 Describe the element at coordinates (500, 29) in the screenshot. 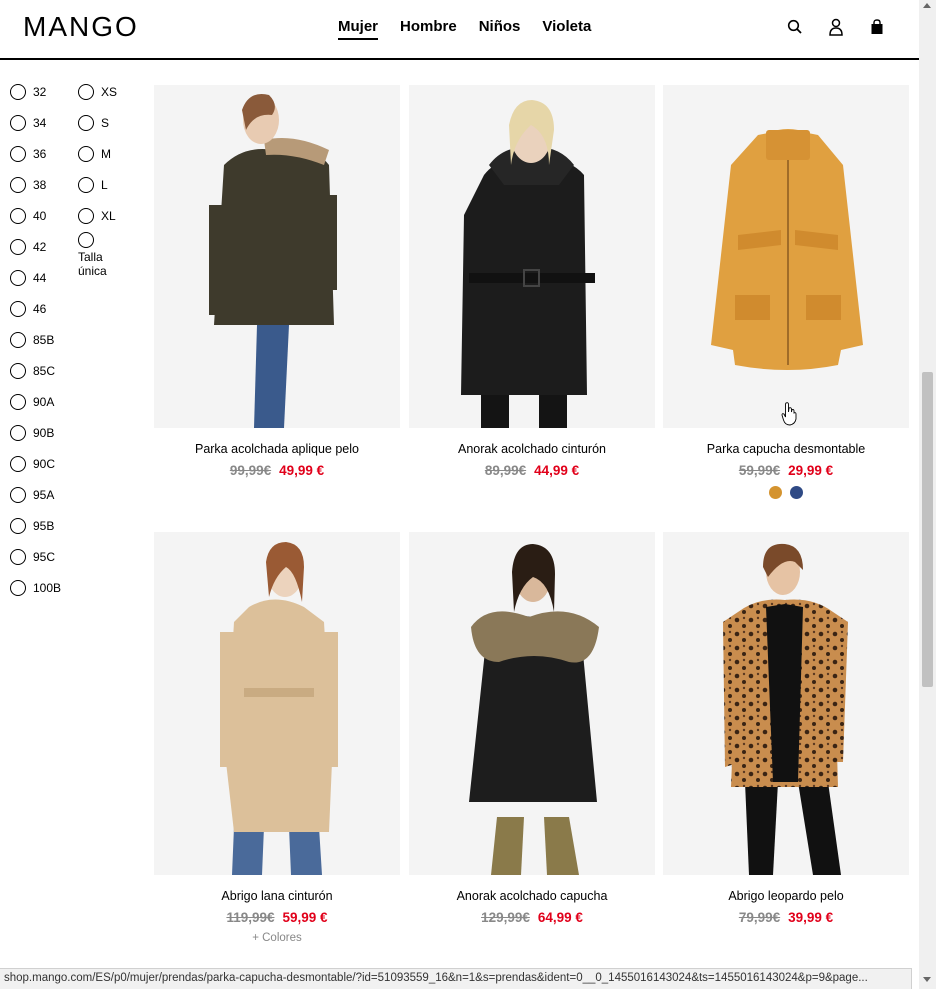

I see `nav-ninos: Niños` at that location.